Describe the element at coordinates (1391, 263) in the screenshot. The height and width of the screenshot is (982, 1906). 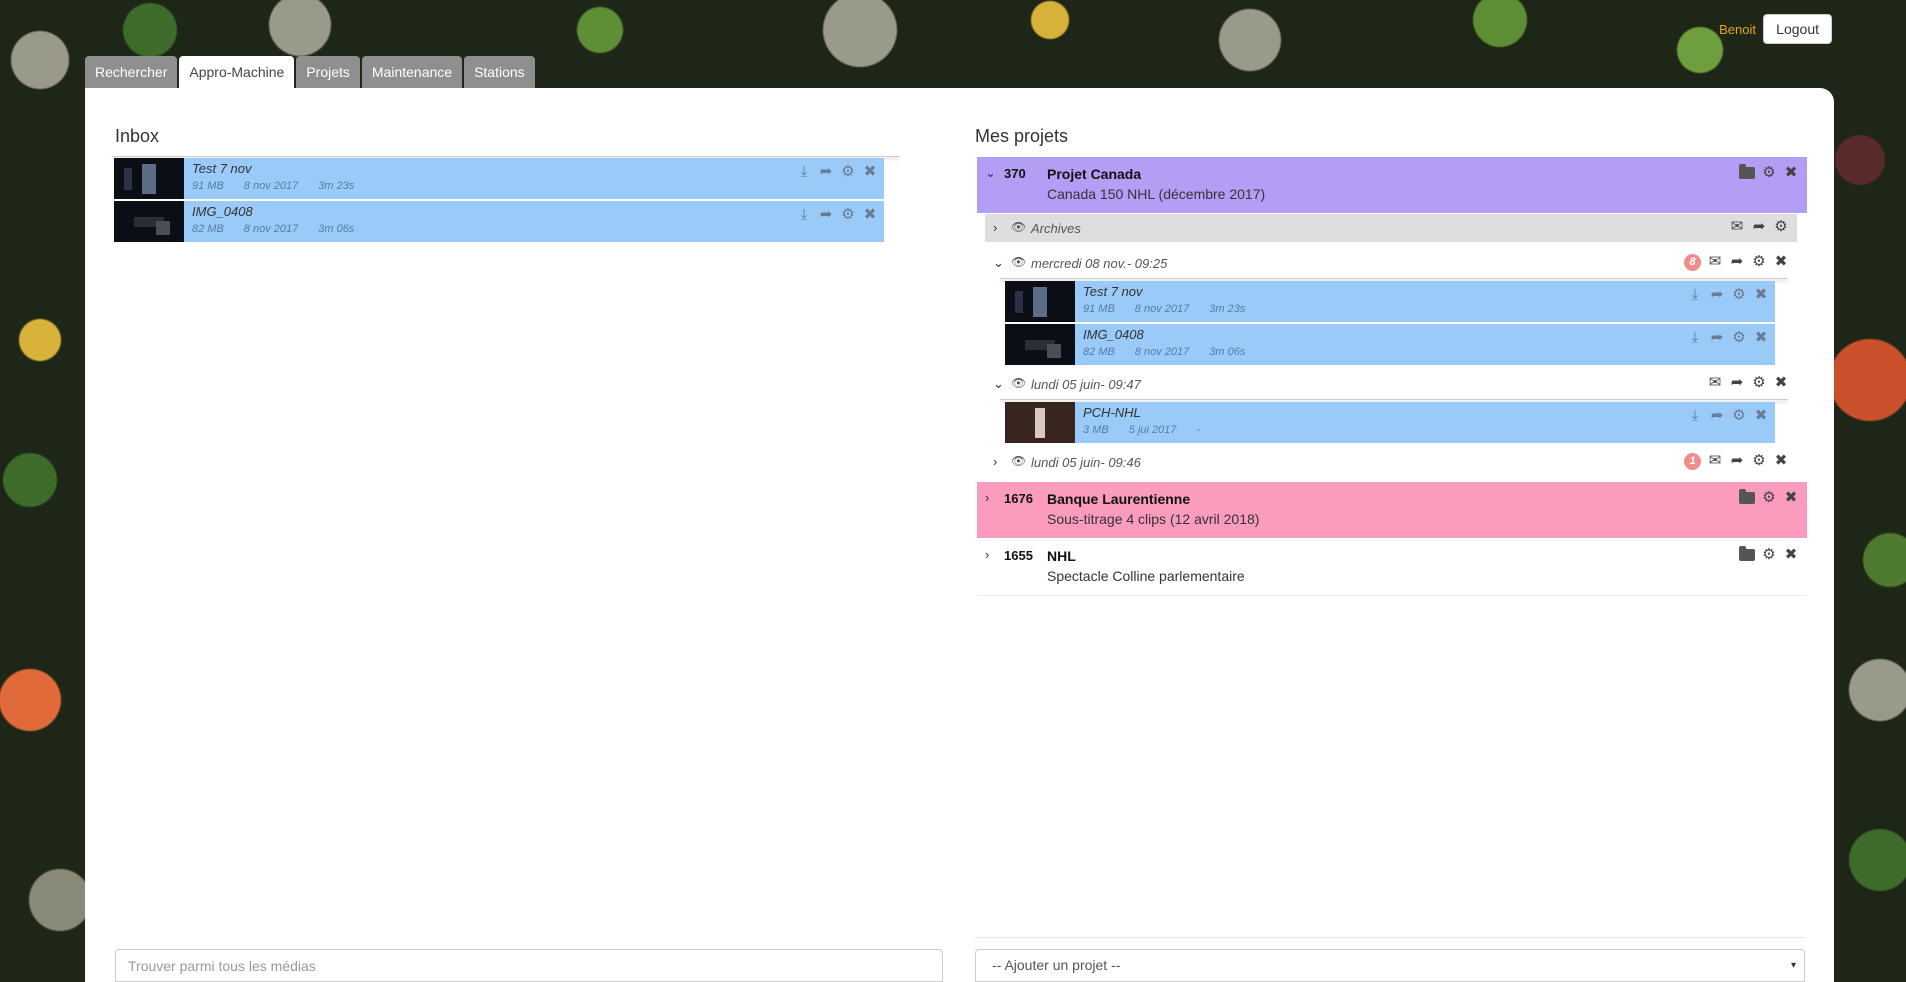
I see `group-row: ⌄ 👁 mercredi 08 nov.- 09:25 8 ✉ ➦ ⚙ ✖` at that location.